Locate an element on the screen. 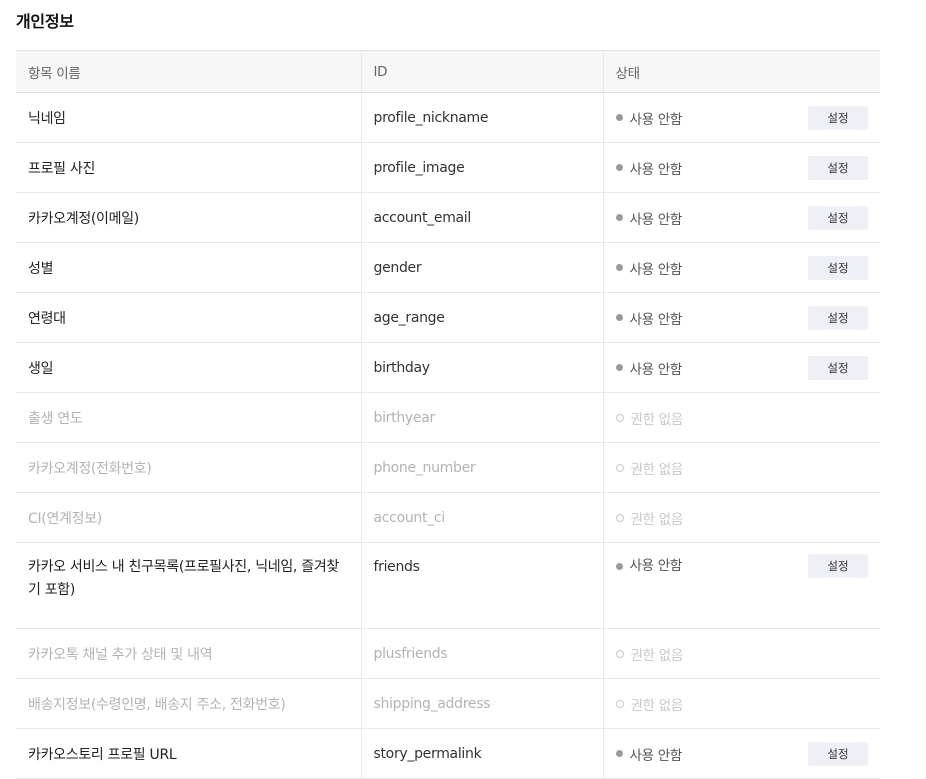  item-id: account_ci is located at coordinates (409, 517).